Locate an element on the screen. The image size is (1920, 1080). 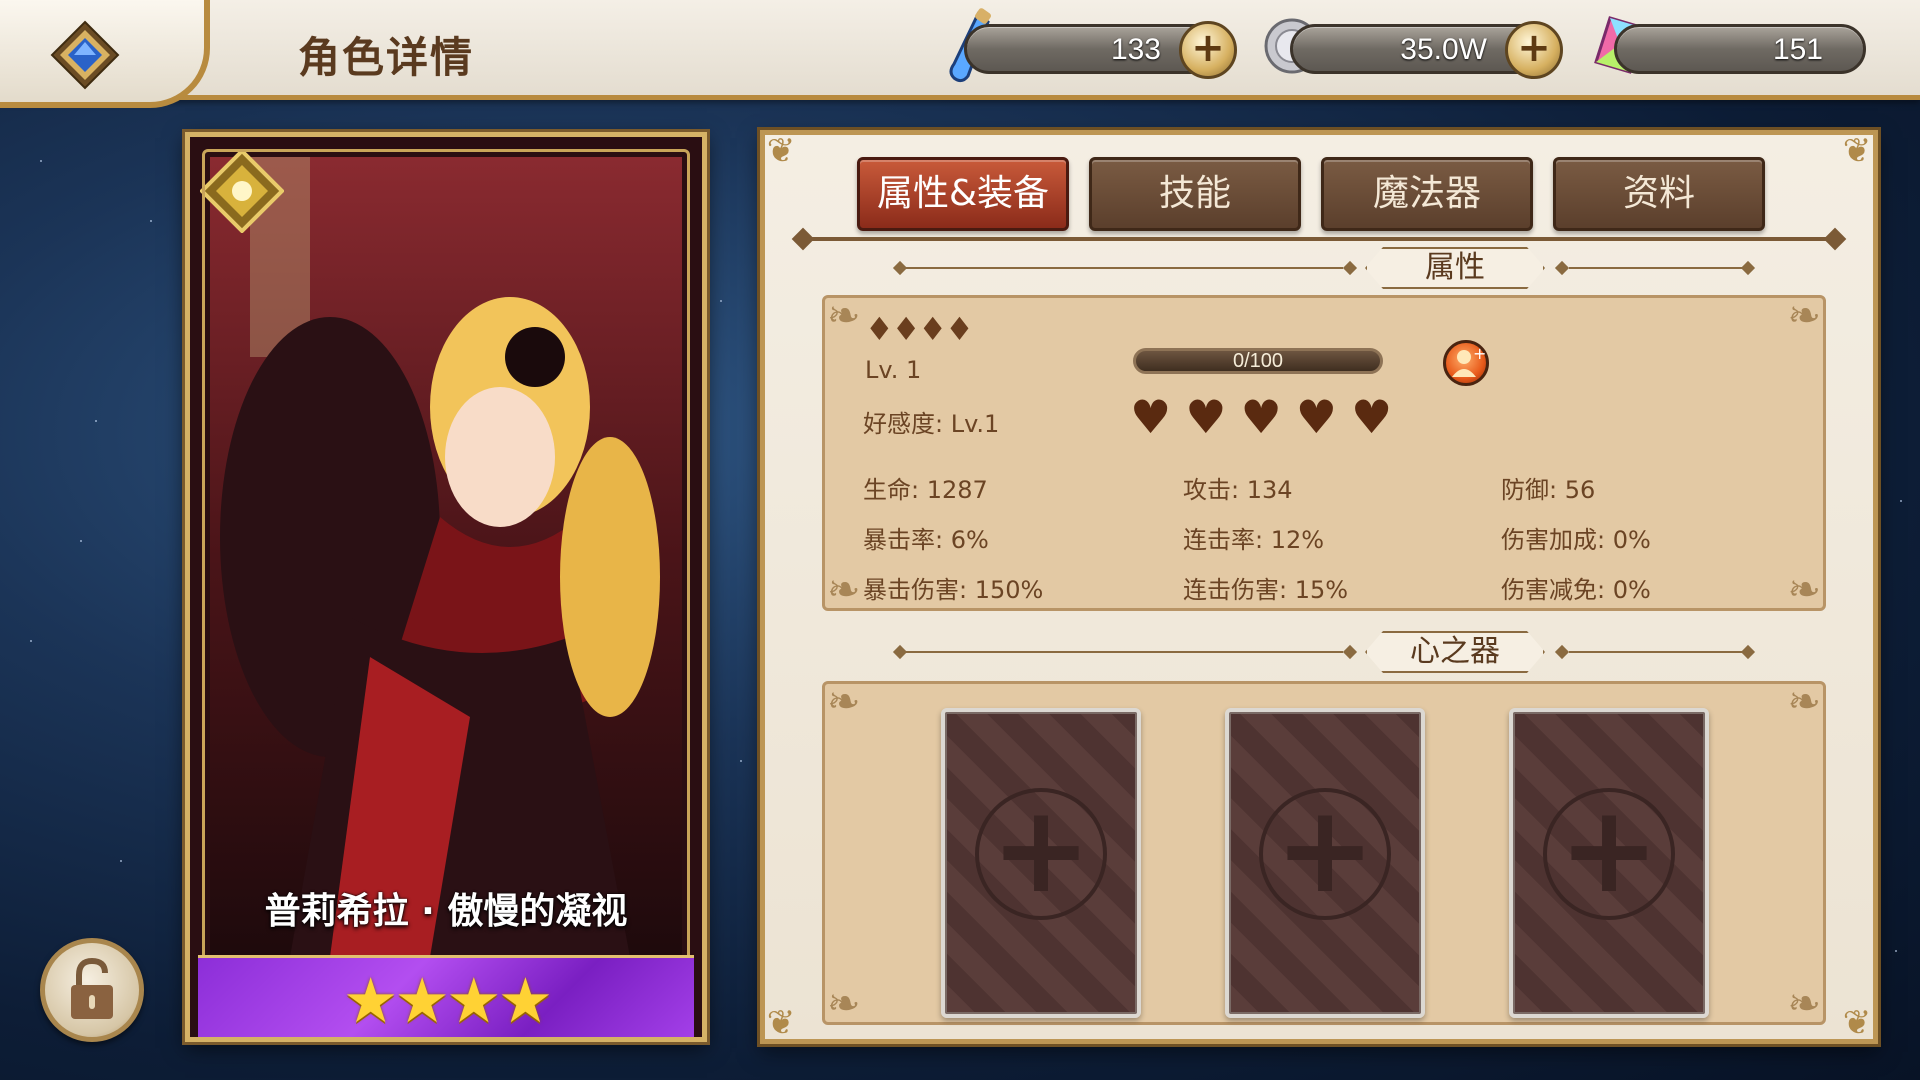
top-bar: 角色详情 133 + 35.0W + 151 is located at coordinates (960, 54).